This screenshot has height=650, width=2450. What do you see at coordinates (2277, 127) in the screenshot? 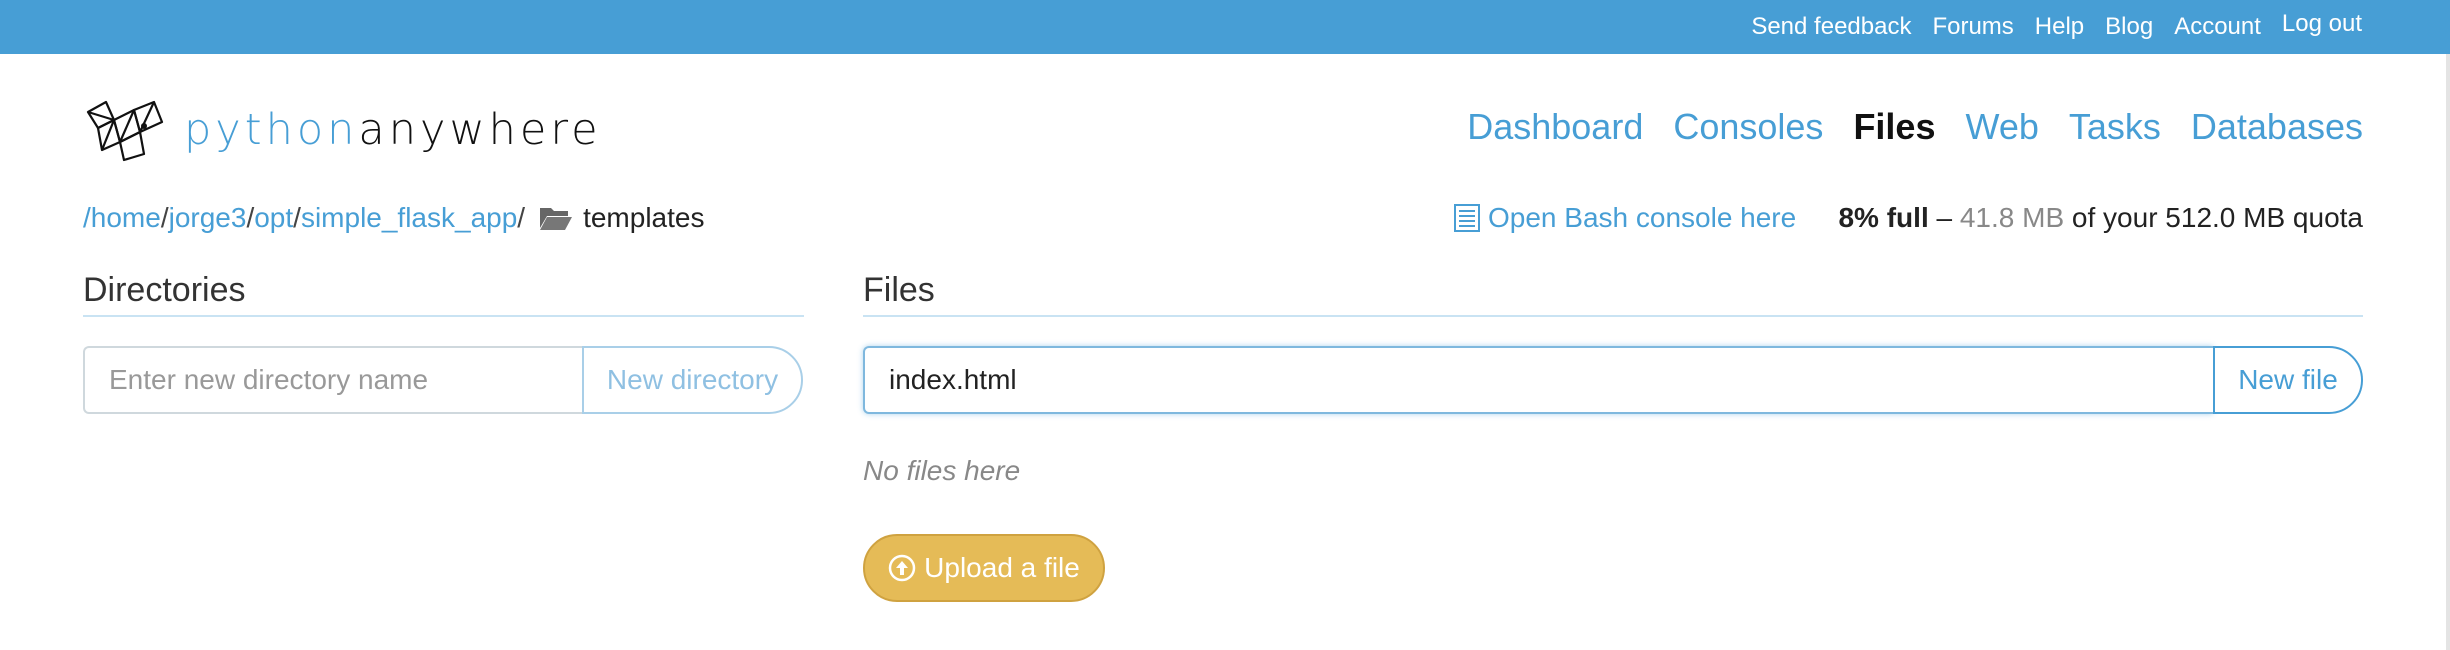
I see `nav-databases: Databases` at bounding box center [2277, 127].